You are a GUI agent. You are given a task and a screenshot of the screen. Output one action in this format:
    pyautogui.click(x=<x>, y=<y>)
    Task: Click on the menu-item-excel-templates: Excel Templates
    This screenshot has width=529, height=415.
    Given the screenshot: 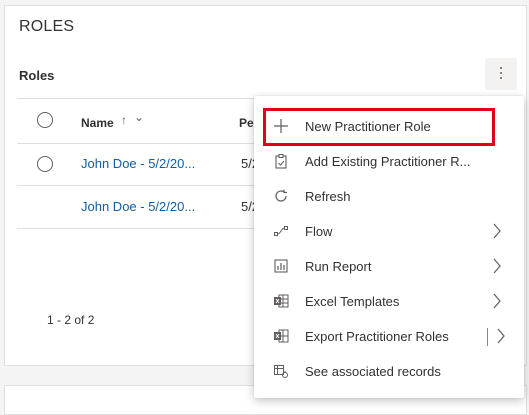 What is the action you would take?
    pyautogui.click(x=389, y=301)
    